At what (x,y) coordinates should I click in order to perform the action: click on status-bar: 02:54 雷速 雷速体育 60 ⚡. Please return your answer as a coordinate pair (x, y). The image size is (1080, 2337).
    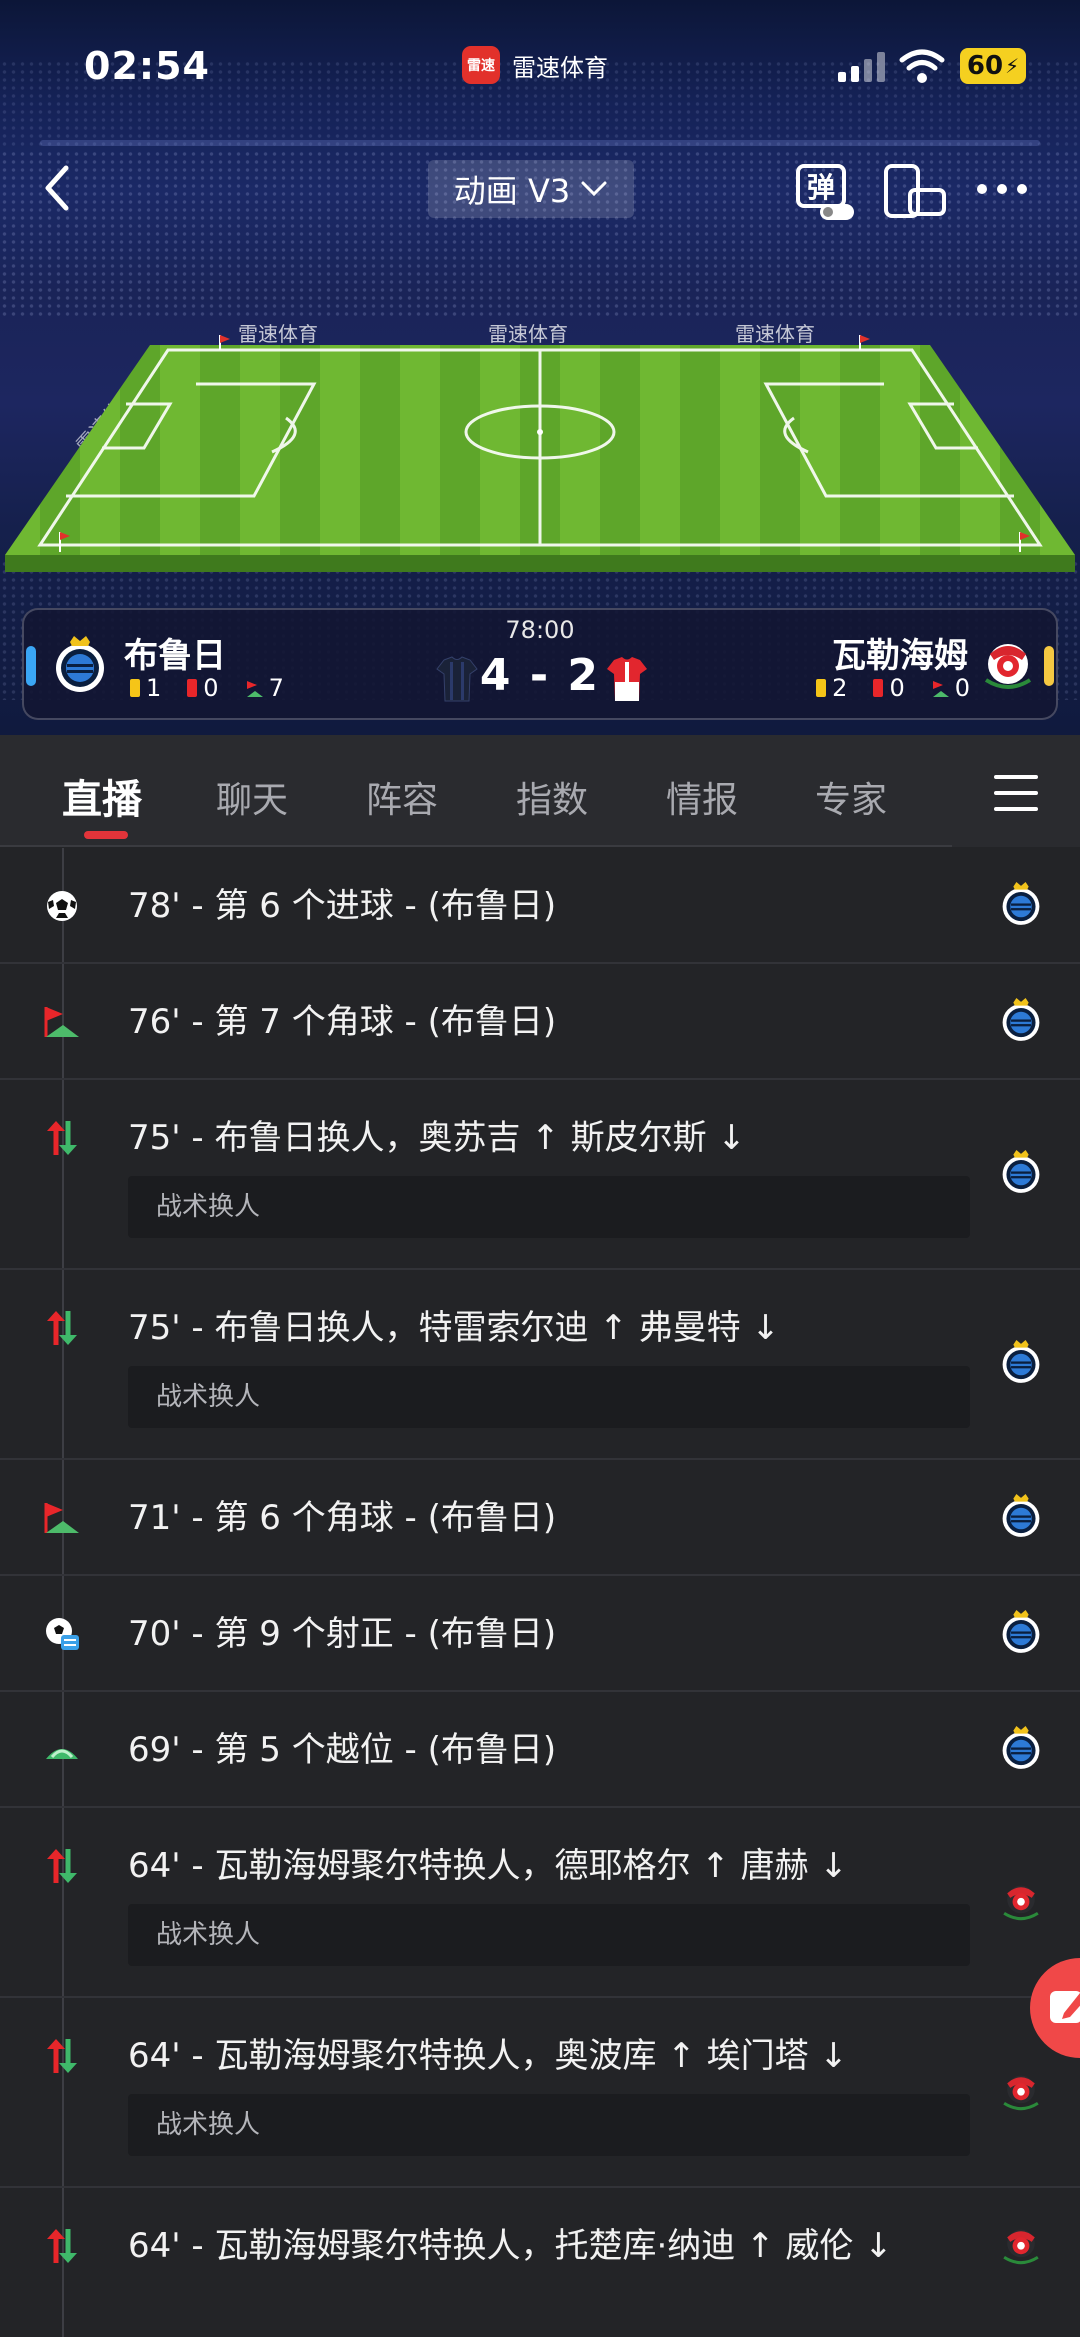
    Looking at the image, I should click on (540, 70).